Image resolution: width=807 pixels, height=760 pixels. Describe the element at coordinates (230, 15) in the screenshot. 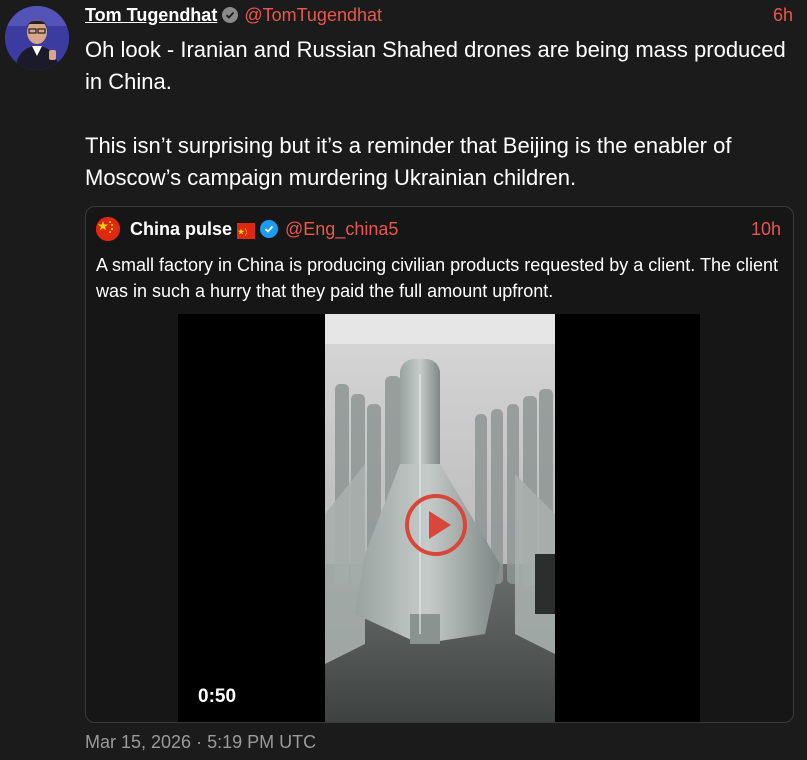

I see `gray-verified-check-icon` at that location.